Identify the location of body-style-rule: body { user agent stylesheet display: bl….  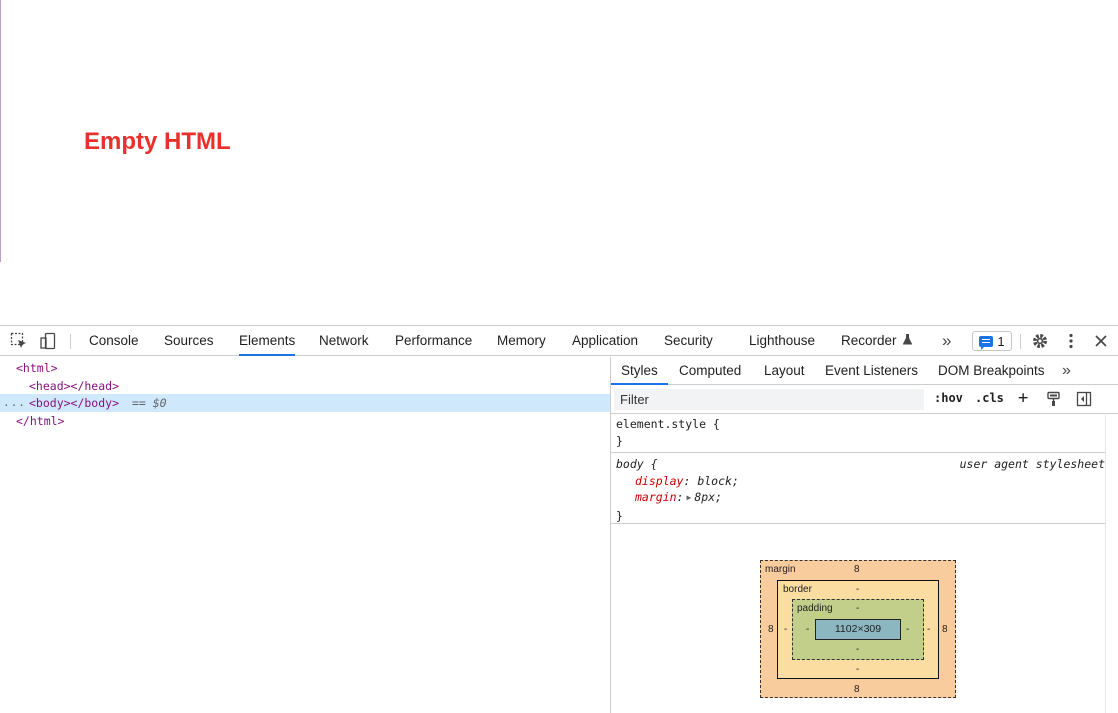
(858, 490).